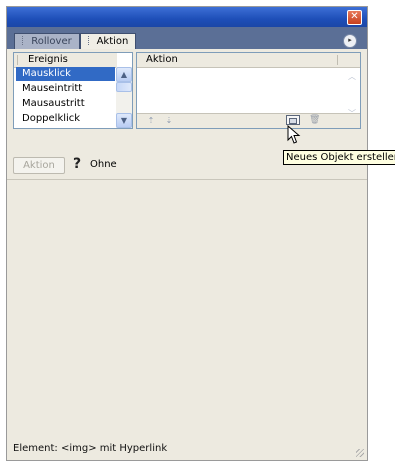  Describe the element at coordinates (65, 89) in the screenshot. I see `event-item-mauseintritt: Mauseintritt` at that location.